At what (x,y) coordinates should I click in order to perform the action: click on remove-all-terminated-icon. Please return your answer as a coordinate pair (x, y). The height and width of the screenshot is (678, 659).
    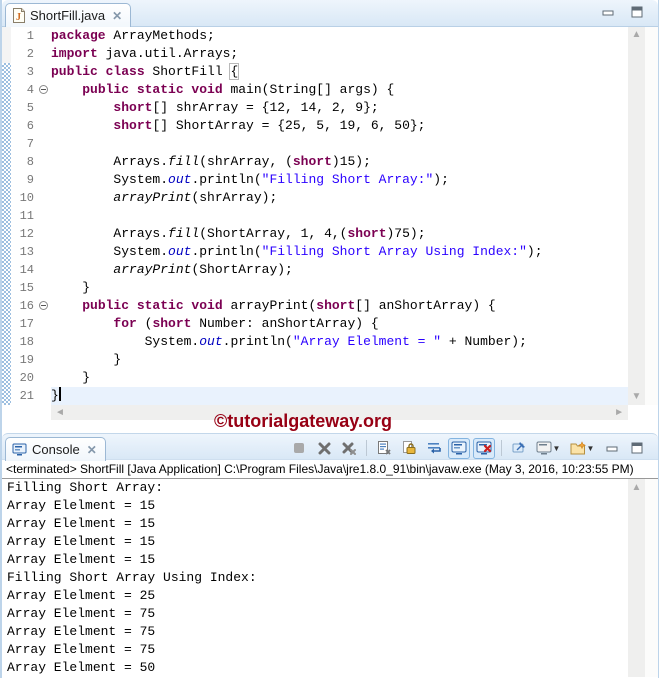
    Looking at the image, I should click on (349, 448).